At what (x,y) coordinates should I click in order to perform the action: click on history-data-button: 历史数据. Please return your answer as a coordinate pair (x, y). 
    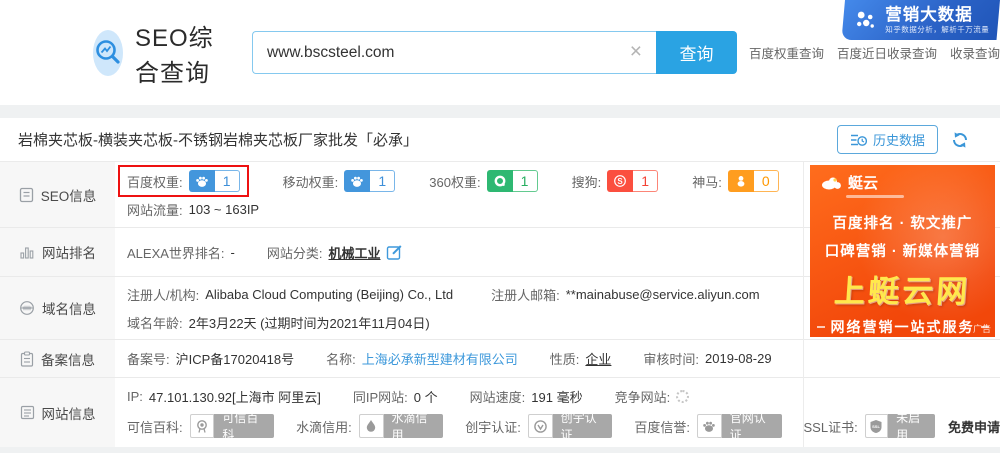
    Looking at the image, I should click on (887, 139).